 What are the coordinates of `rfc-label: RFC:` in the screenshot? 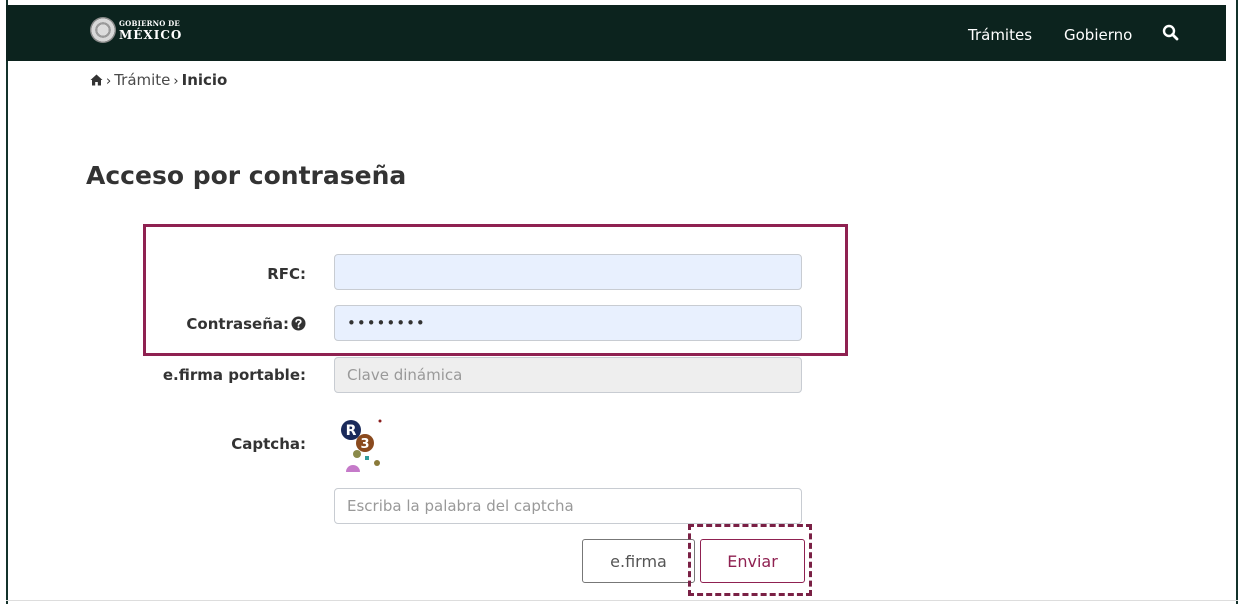 It's located at (286, 274).